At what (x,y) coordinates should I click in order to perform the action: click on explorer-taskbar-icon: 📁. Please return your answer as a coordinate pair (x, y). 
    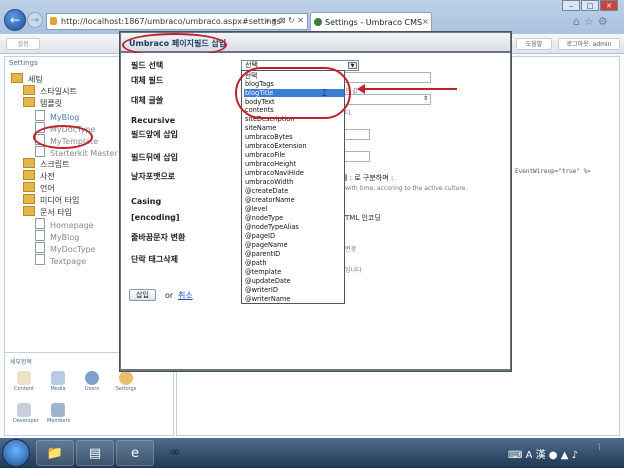
    Looking at the image, I should click on (55, 453).